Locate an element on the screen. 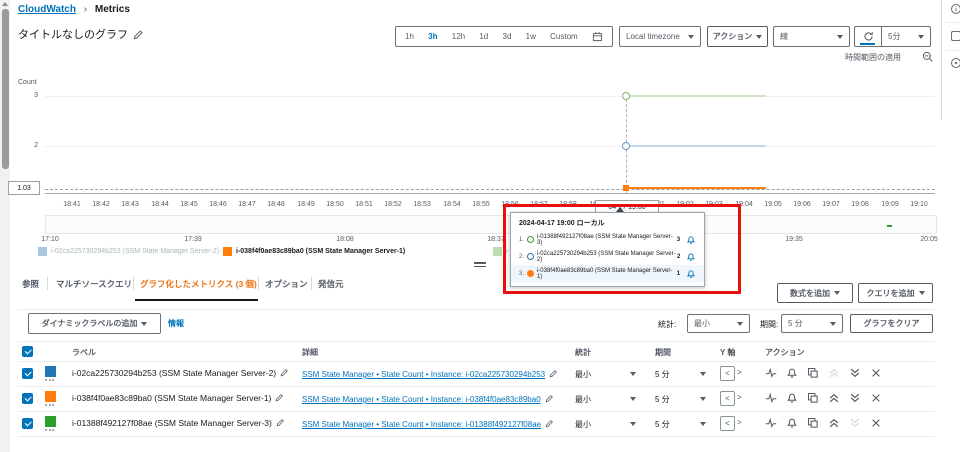 The image size is (960, 452). vertical-scrollbar is located at coordinates (5, 226).